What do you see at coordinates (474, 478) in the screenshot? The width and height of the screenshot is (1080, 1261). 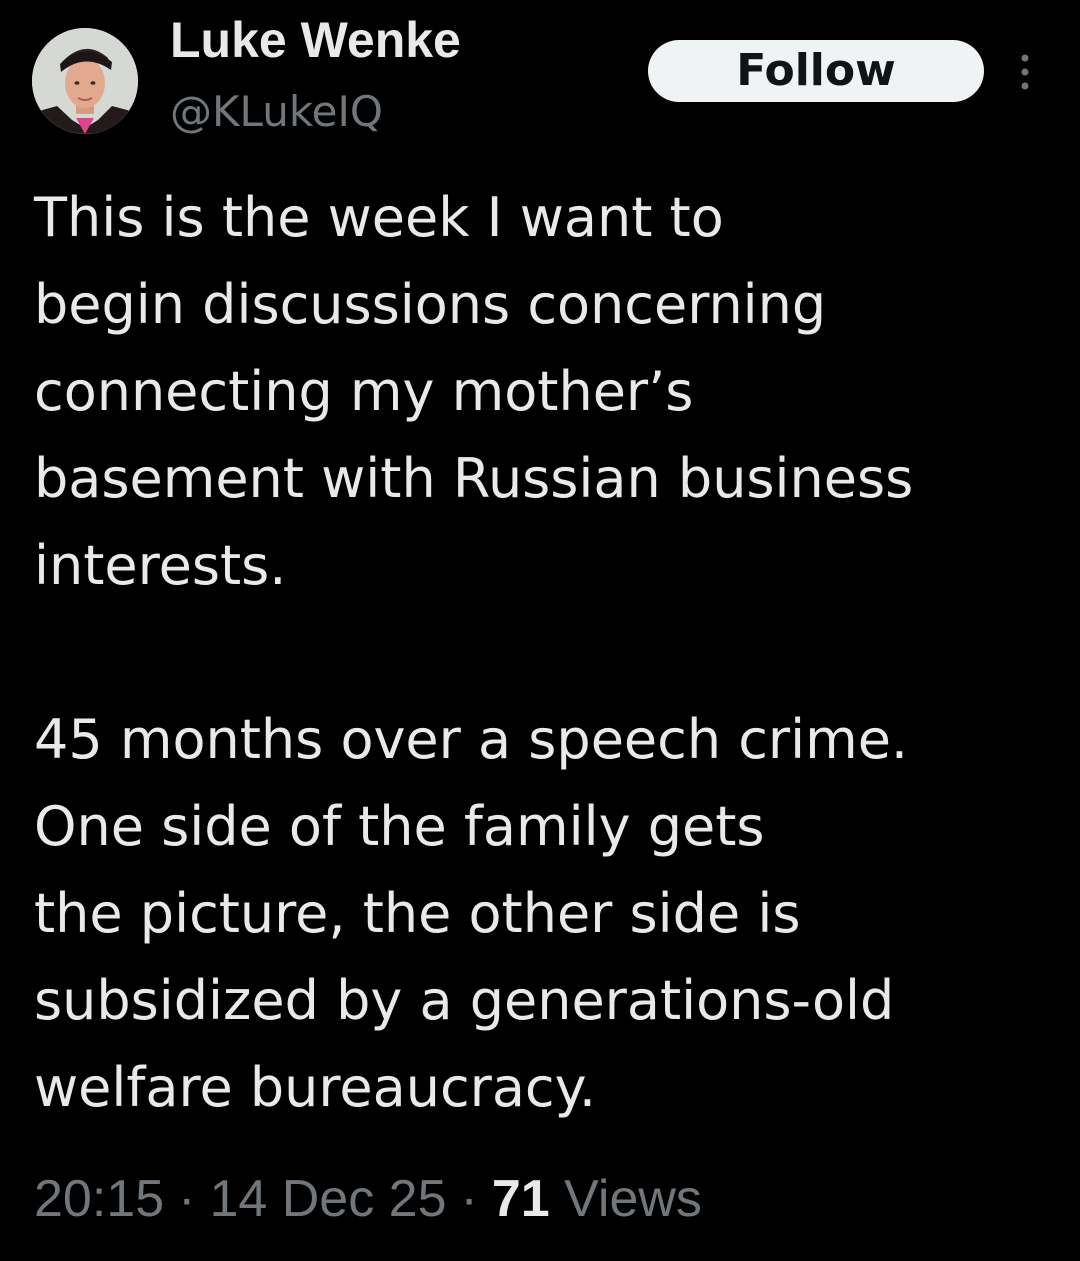 I see `tweet-line: basement with Russian business` at bounding box center [474, 478].